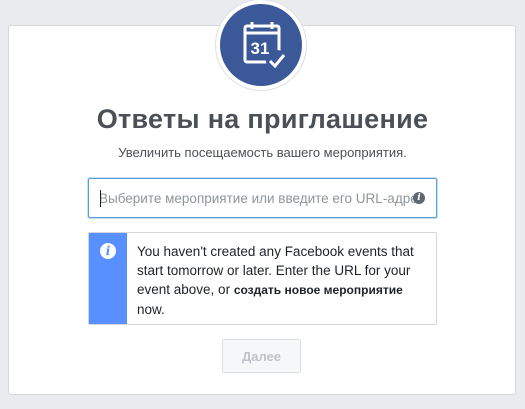  Describe the element at coordinates (261, 356) in the screenshot. I see `next-button: Далее` at that location.